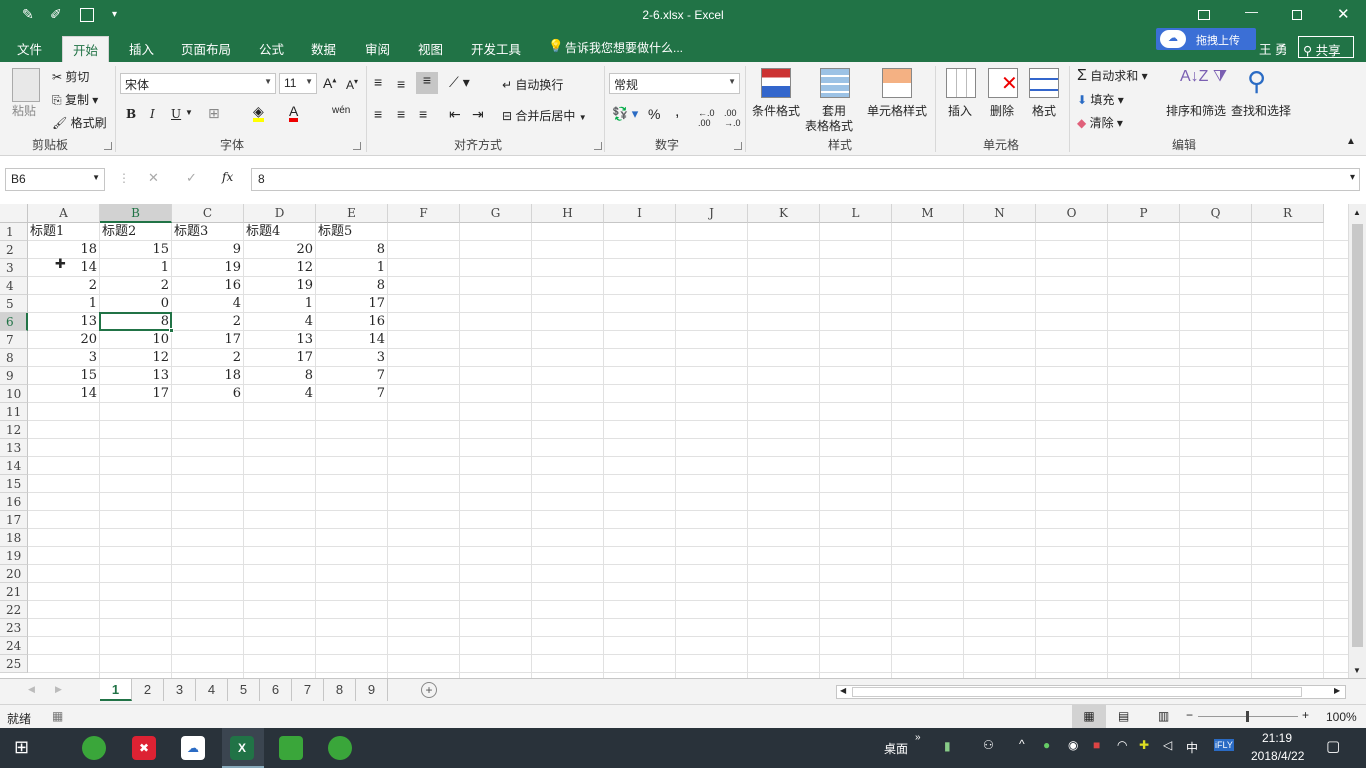 The width and height of the screenshot is (1366, 768). I want to click on restore-icon, so click(1297, 15).